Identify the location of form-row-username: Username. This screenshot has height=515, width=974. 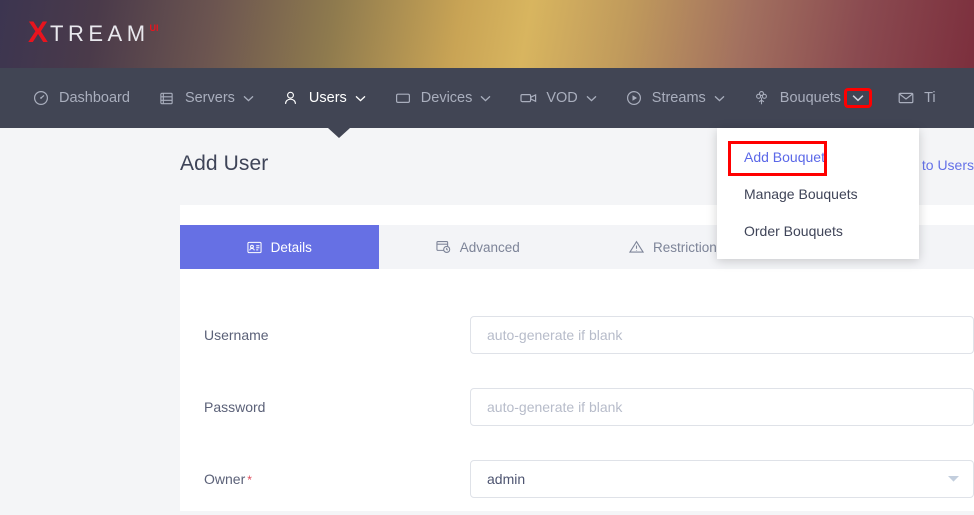
(577, 335).